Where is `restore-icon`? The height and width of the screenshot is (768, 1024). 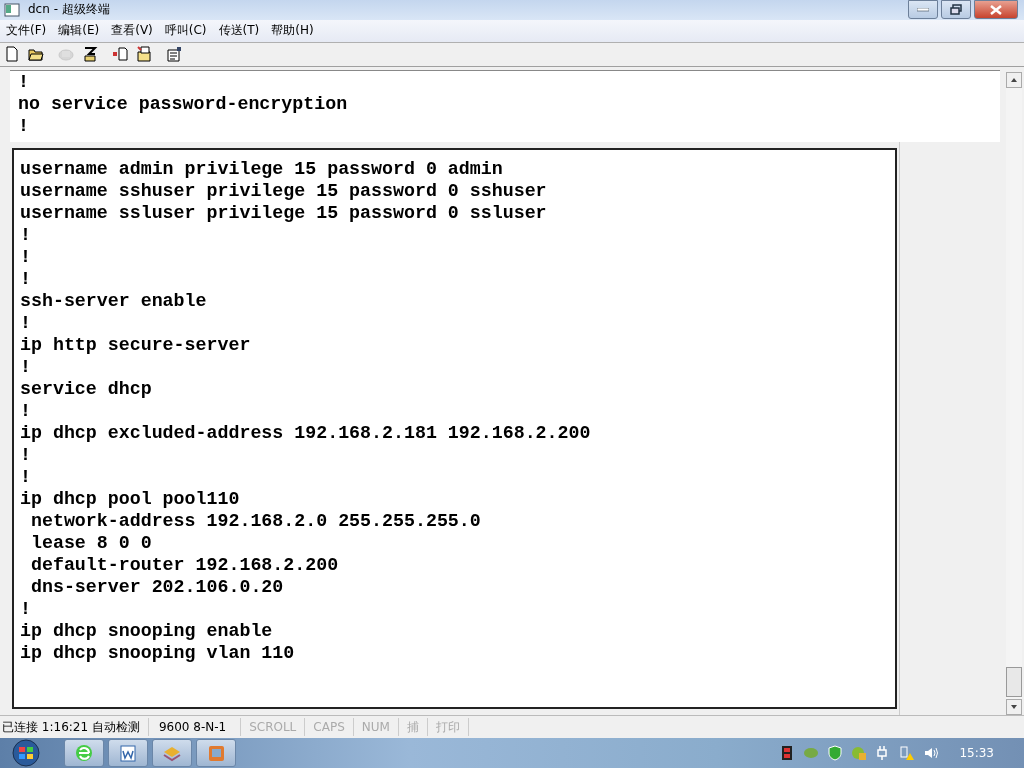
restore-icon is located at coordinates (956, 9).